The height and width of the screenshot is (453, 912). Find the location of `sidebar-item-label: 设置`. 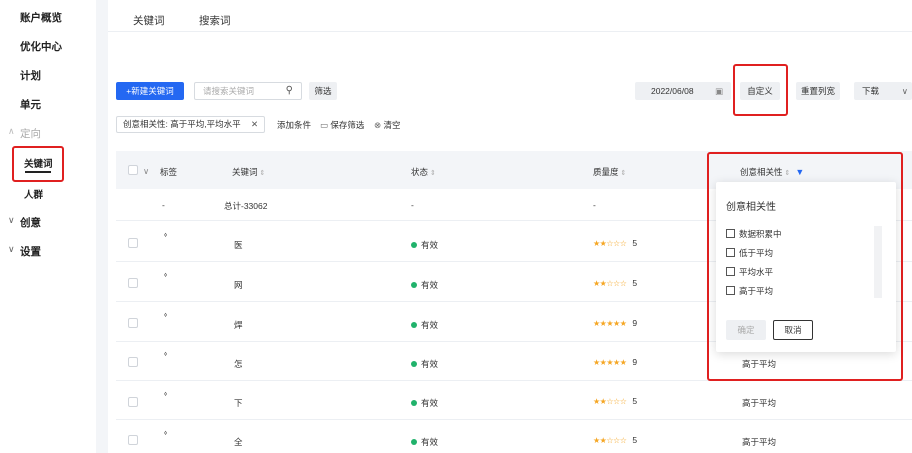

sidebar-item-label: 设置 is located at coordinates (30, 252).